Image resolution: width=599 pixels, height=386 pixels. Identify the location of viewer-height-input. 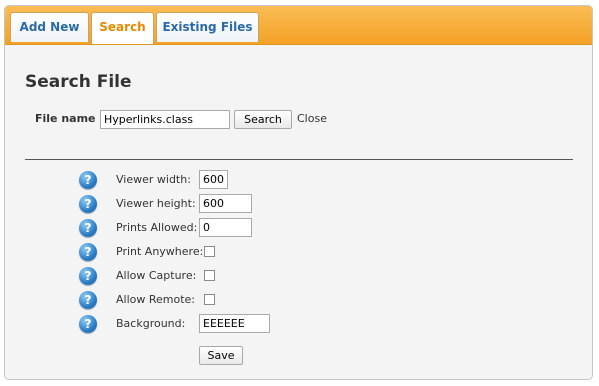
(225, 203).